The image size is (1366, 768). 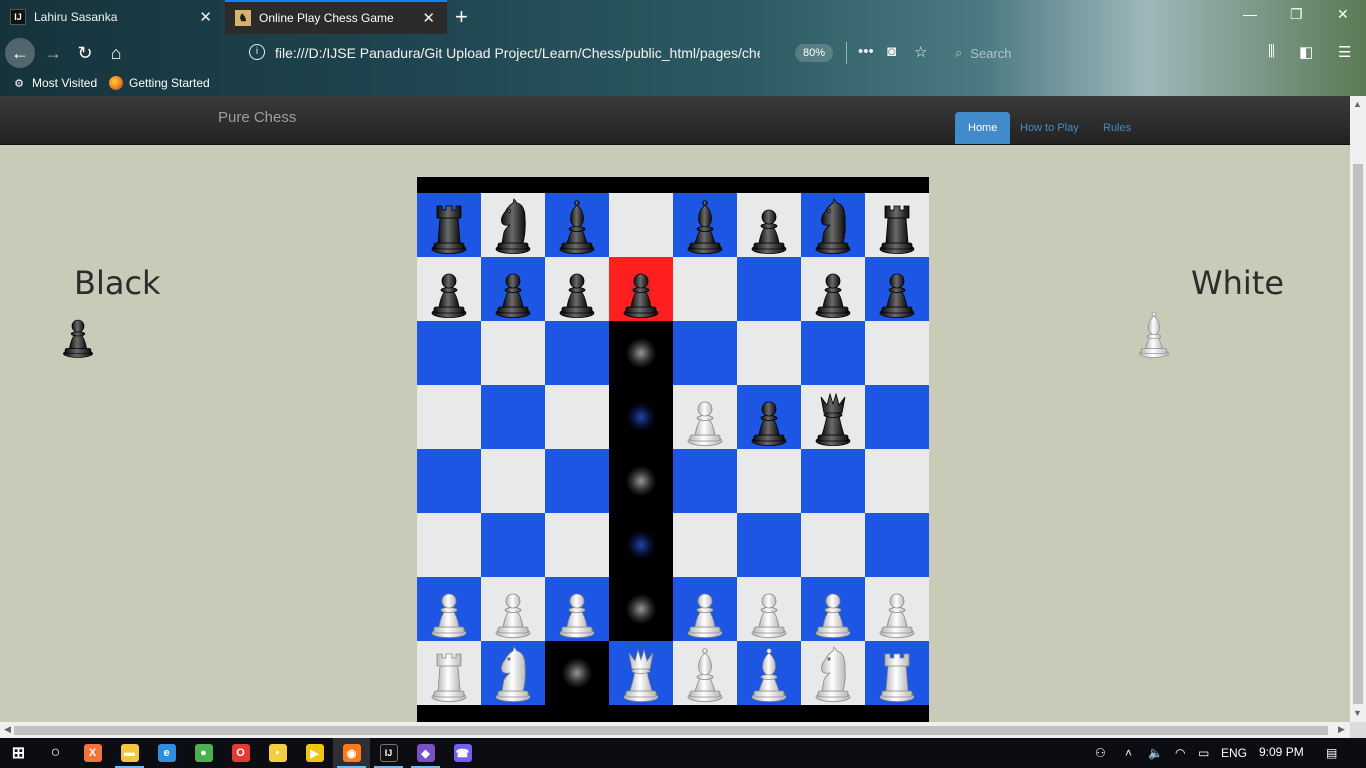 What do you see at coordinates (1344, 52) in the screenshot?
I see `menu-icon: ☰` at bounding box center [1344, 52].